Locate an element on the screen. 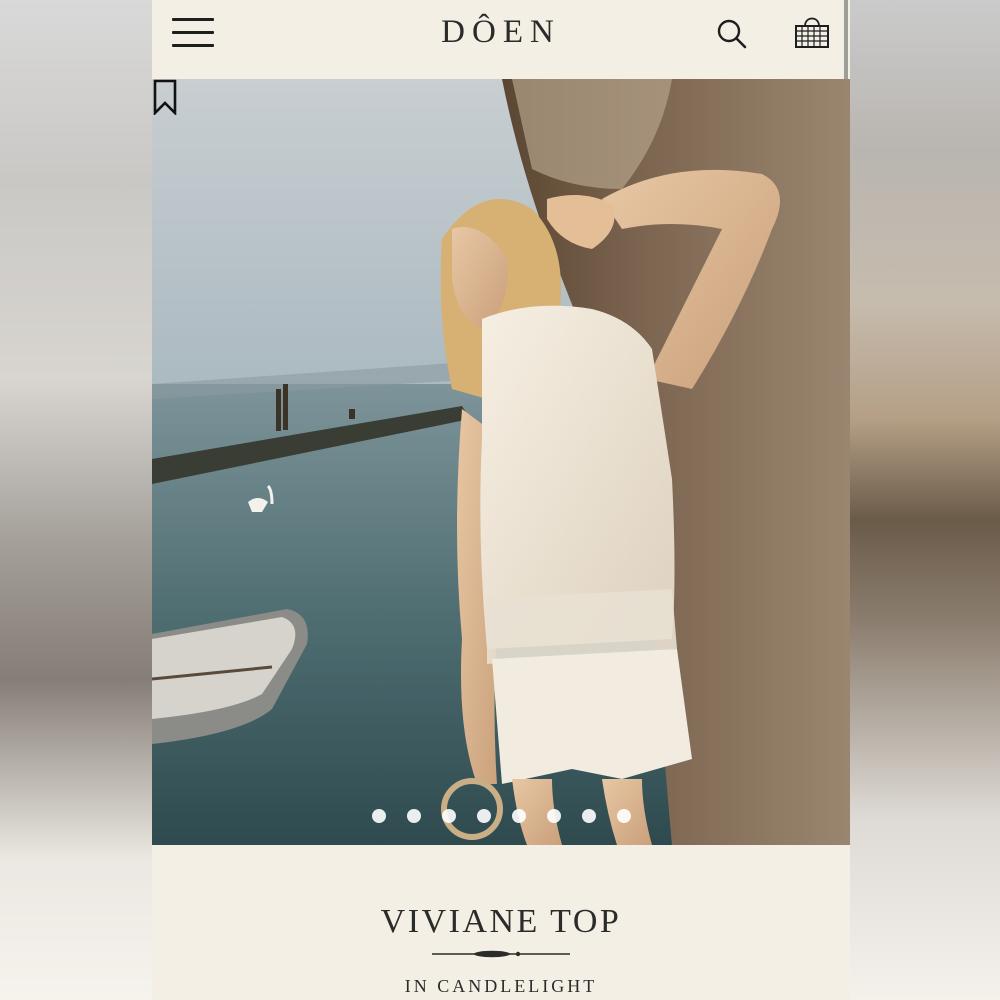  ornamental-divider is located at coordinates (501, 954).